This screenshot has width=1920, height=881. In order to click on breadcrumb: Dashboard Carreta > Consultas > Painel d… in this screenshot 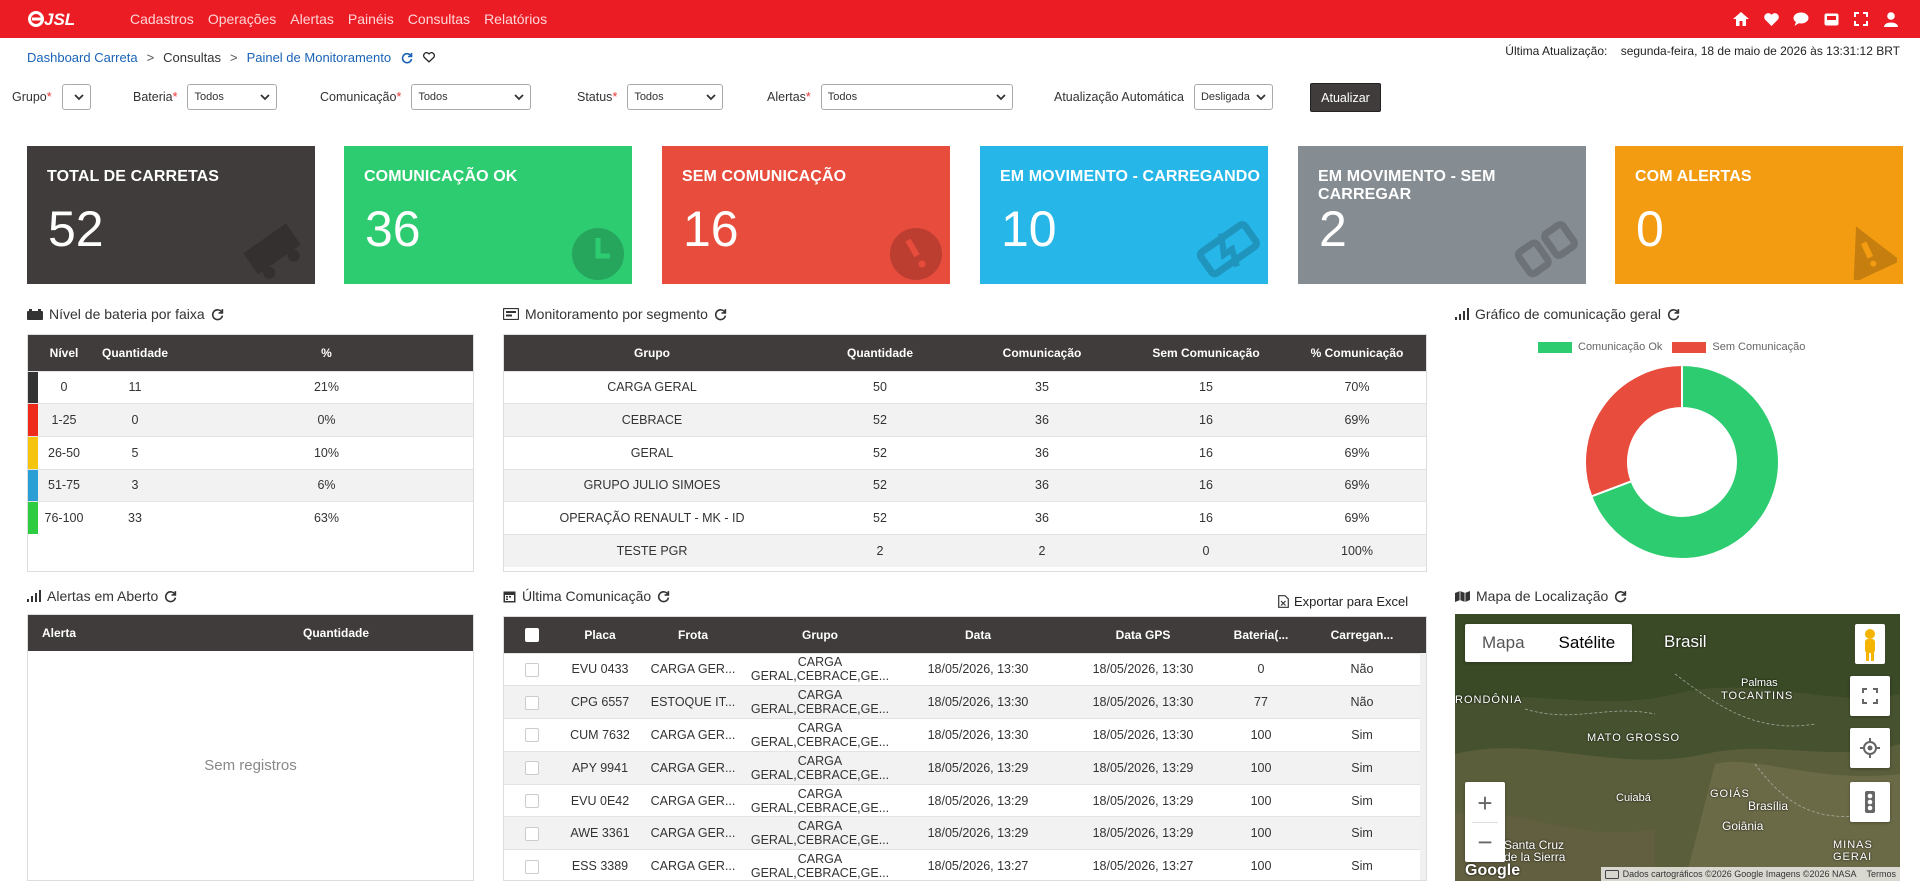, I will do `click(231, 57)`.